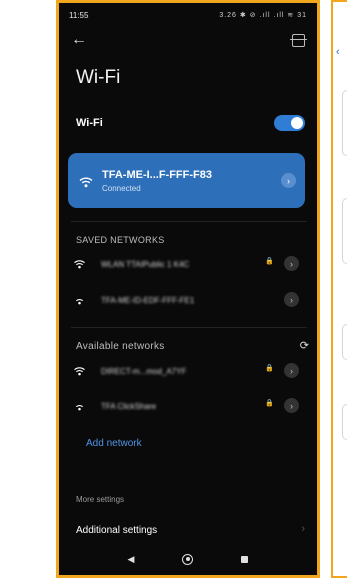 This screenshot has height=580, width=347. Describe the element at coordinates (144, 371) in the screenshot. I see `network-name: DIRECT-m...mod_A7YF` at that location.